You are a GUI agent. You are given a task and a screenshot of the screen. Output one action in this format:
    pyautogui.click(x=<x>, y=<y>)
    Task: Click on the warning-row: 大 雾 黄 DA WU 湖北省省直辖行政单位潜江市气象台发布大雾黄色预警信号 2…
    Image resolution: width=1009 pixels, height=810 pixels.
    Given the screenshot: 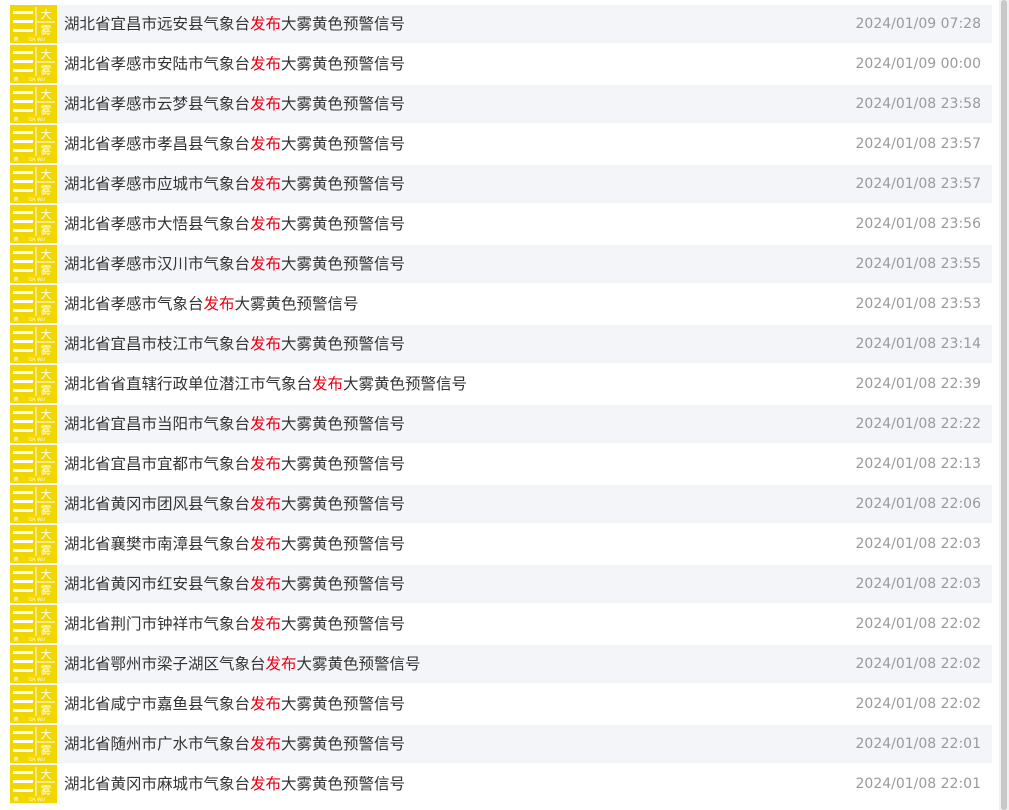 What is the action you would take?
    pyautogui.click(x=501, y=384)
    